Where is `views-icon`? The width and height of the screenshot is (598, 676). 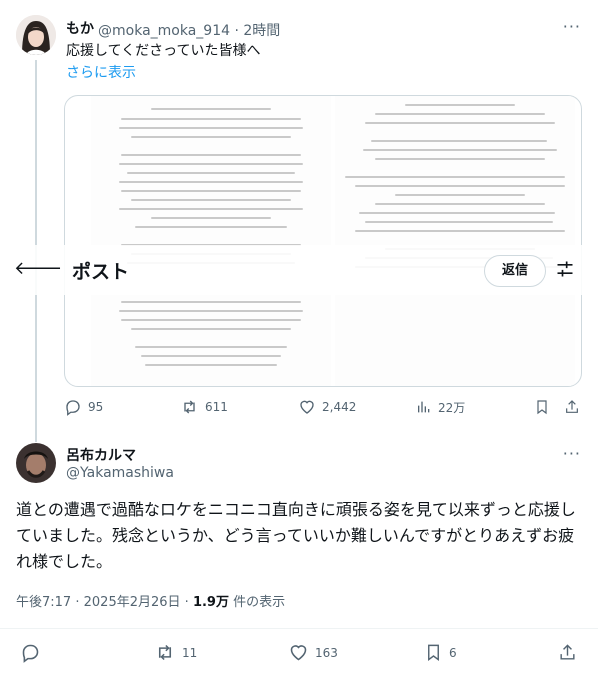 views-icon is located at coordinates (424, 407).